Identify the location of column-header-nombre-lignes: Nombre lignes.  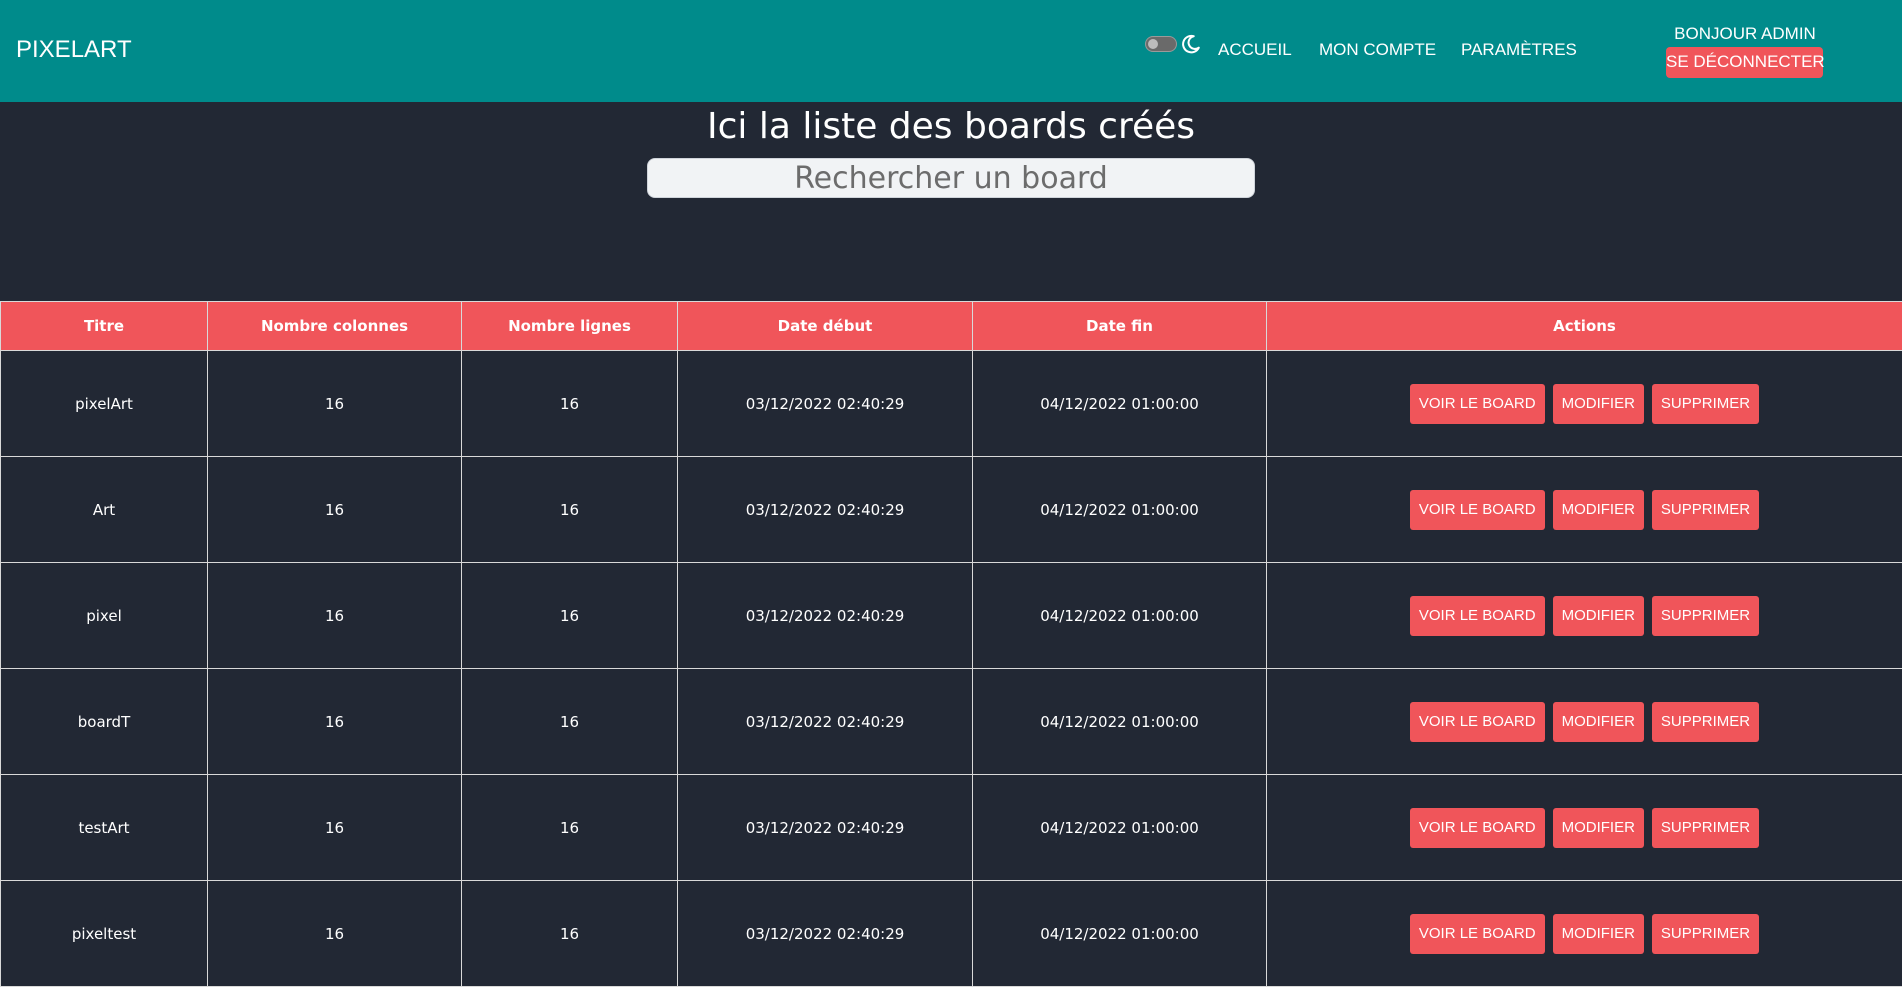
(570, 326).